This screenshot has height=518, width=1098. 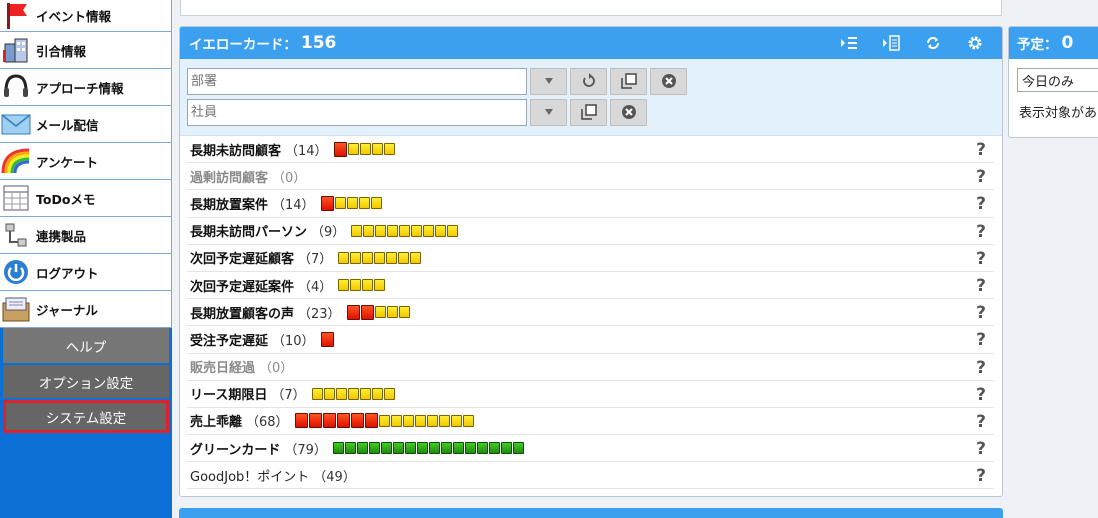 What do you see at coordinates (249, 475) in the screenshot?
I see `card-row-label: GoodJob！ポイント` at bounding box center [249, 475].